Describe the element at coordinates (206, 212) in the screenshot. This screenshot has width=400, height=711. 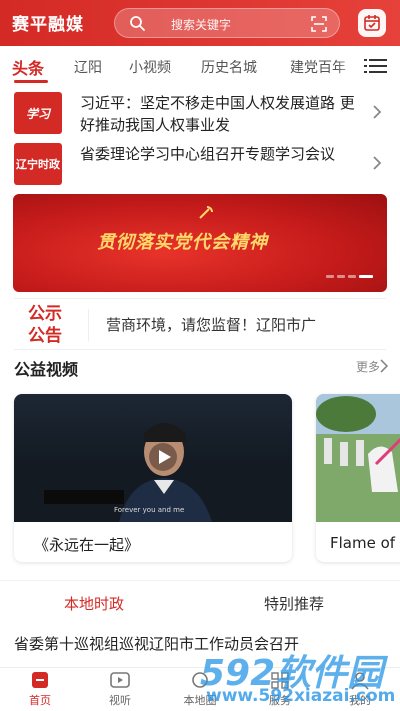
I see `party-emblem-icon` at that location.